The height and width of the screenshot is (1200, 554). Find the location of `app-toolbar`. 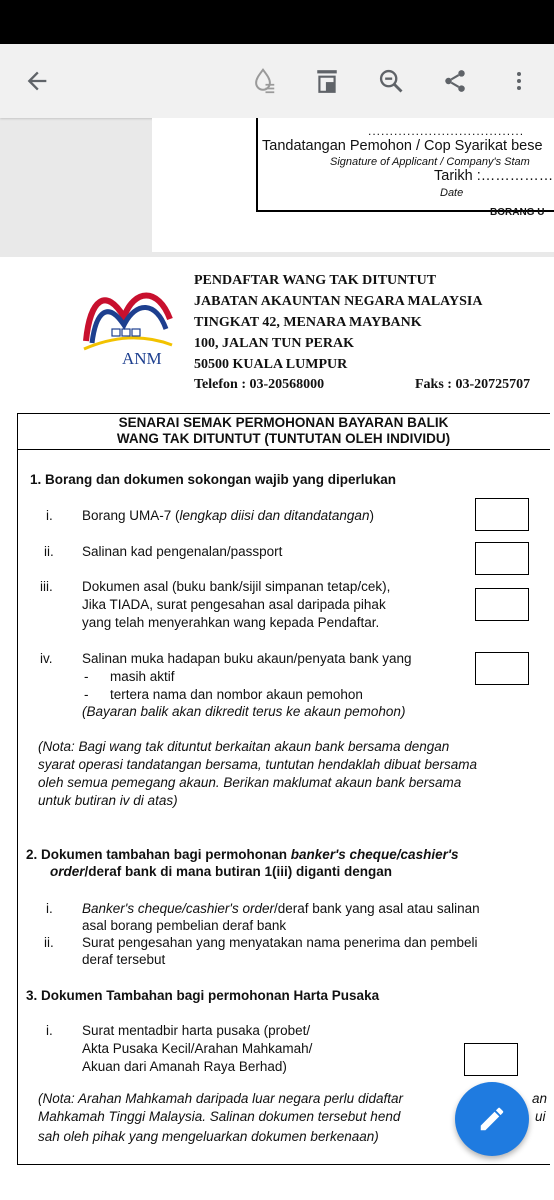

app-toolbar is located at coordinates (277, 81).